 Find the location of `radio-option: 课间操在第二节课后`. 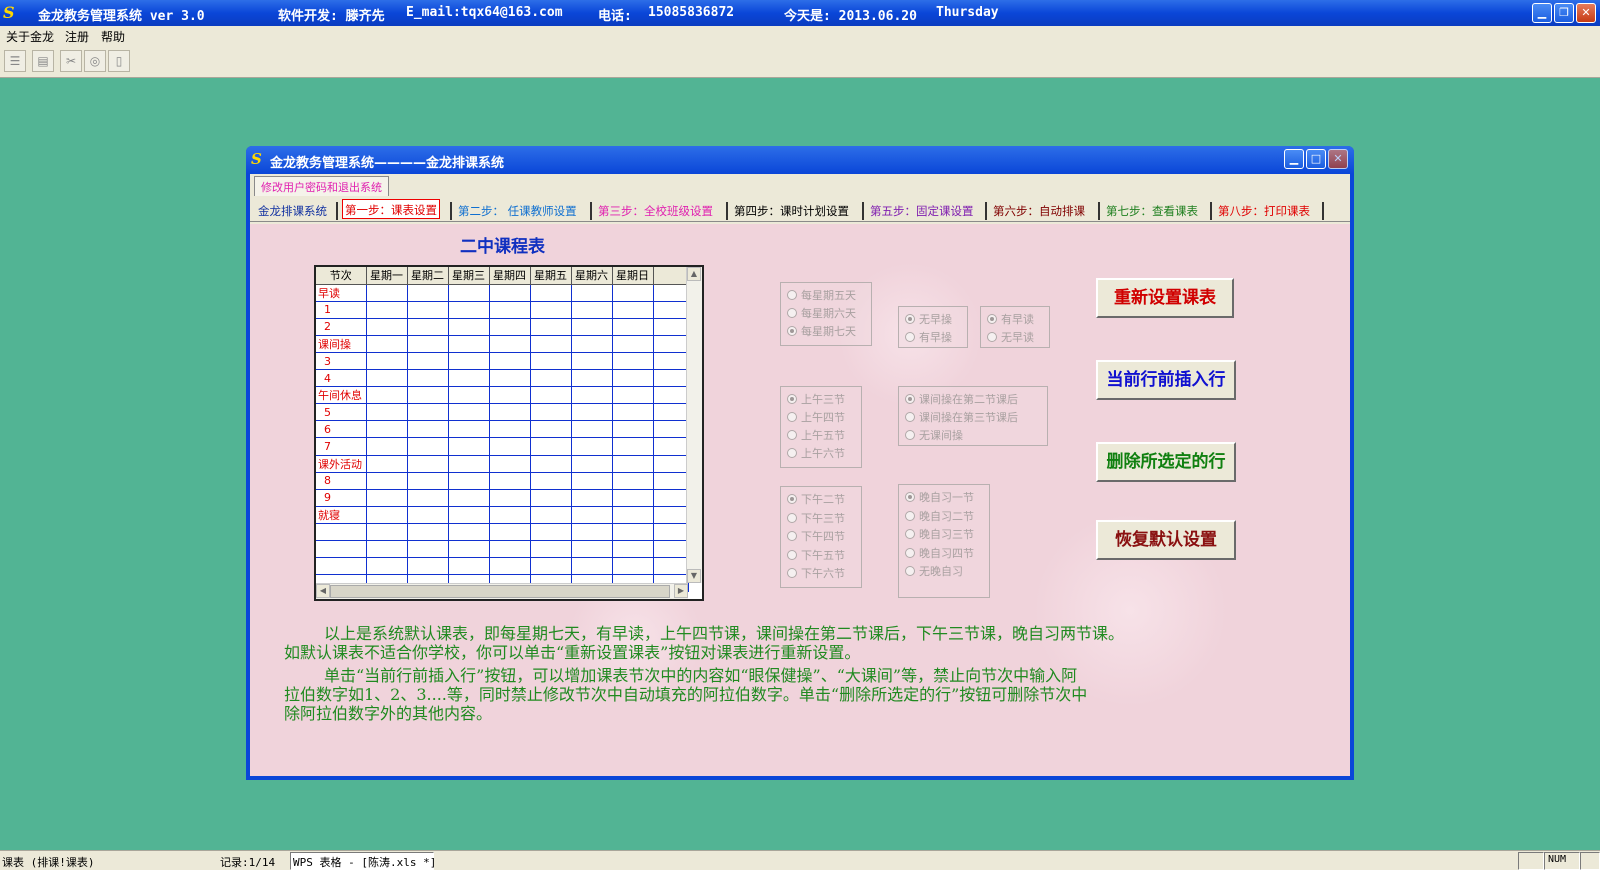

radio-option: 课间操在第二节课后 is located at coordinates (961, 399).